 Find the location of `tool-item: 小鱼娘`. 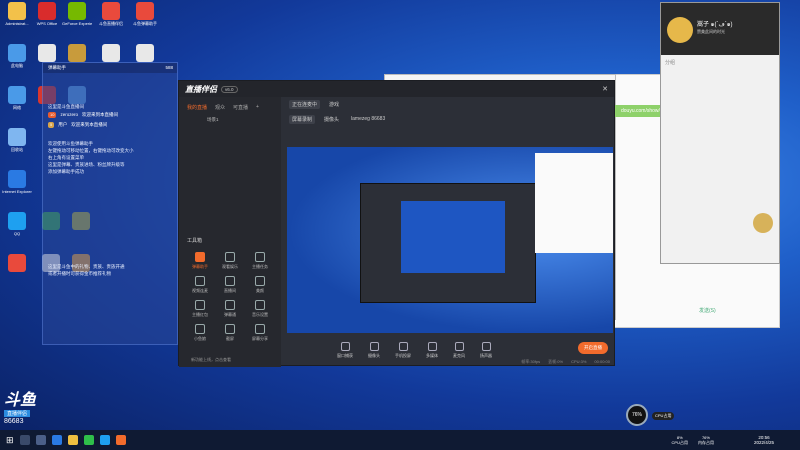

tool-item: 小鱼娘 is located at coordinates (200, 333).